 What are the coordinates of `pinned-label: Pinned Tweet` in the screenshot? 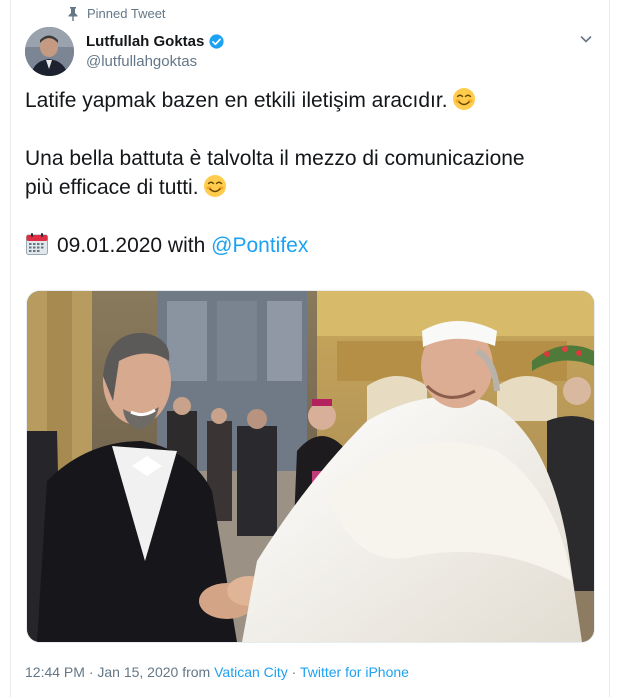 It's located at (126, 13).